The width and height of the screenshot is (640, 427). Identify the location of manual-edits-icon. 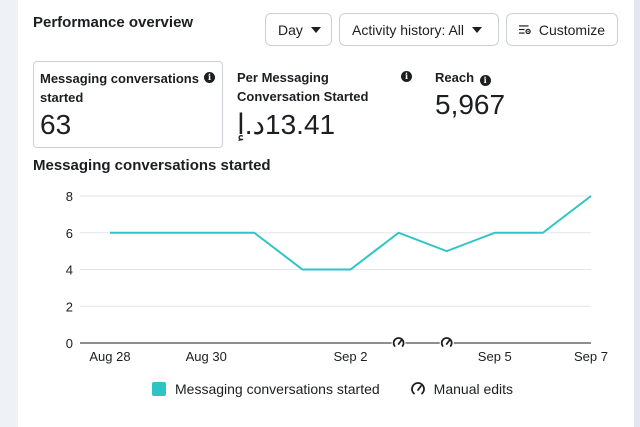
(417, 388).